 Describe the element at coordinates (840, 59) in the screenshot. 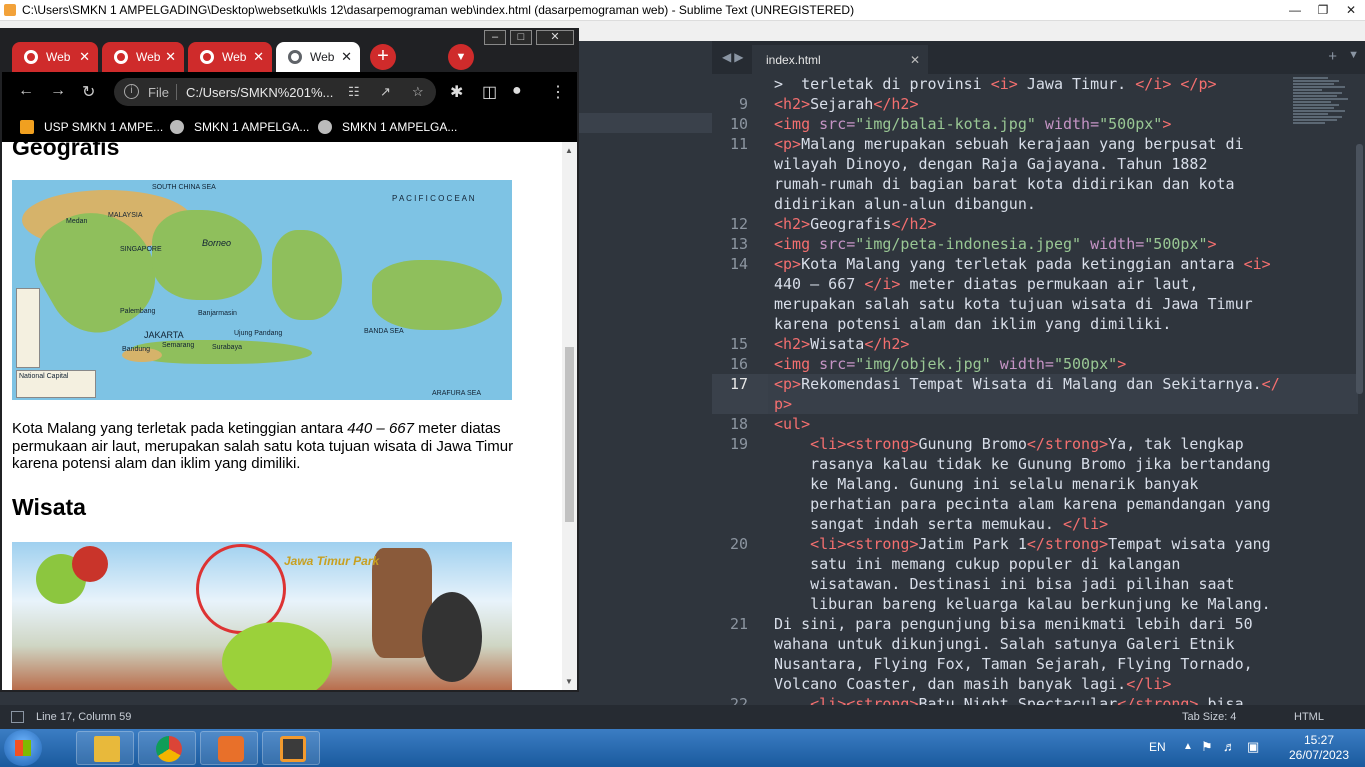

I see `tab-index-html: index.html ✕` at that location.